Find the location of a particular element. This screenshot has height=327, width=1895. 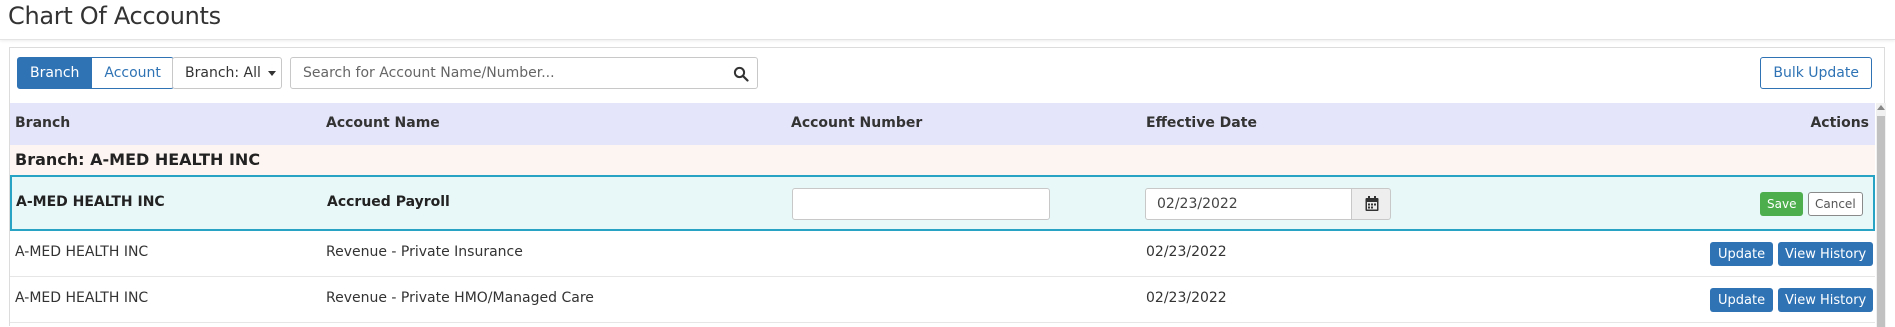

search-box is located at coordinates (524, 73).